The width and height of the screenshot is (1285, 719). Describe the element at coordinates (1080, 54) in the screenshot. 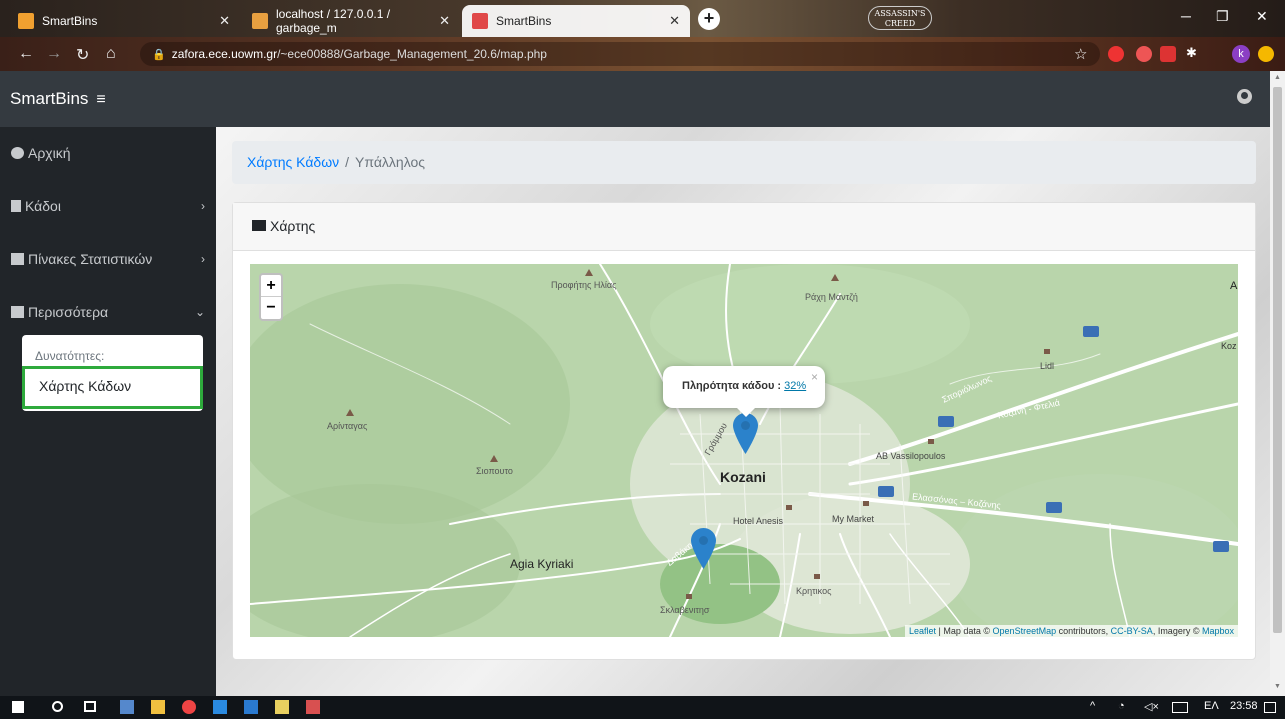

I see `bookmark-star-icon: ☆` at that location.